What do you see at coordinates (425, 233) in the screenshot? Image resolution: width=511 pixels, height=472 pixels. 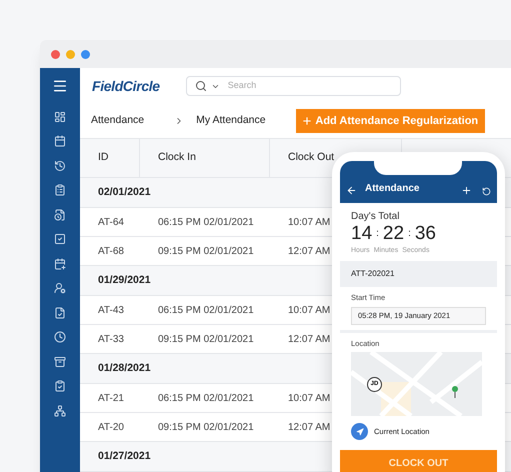 I see `seconds-value: 36` at bounding box center [425, 233].